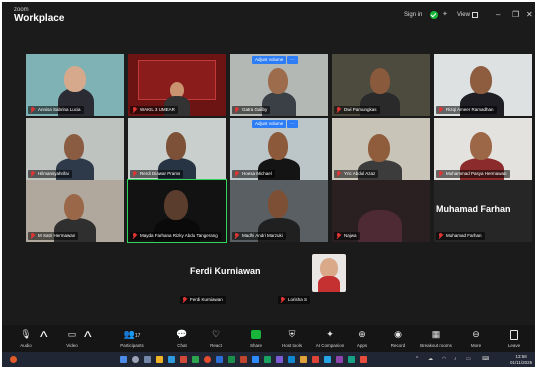 The width and height of the screenshot is (537, 369). Describe the element at coordinates (177, 85) in the screenshot. I see `video-tile: WAKIL 3 UMEAR` at that location.